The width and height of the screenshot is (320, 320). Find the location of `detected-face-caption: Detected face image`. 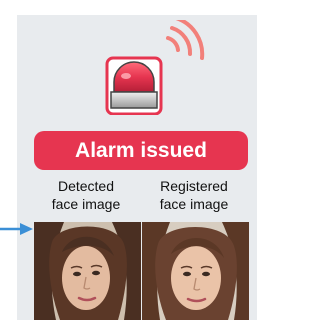

detected-face-caption: Detected face image is located at coordinates (86, 195).